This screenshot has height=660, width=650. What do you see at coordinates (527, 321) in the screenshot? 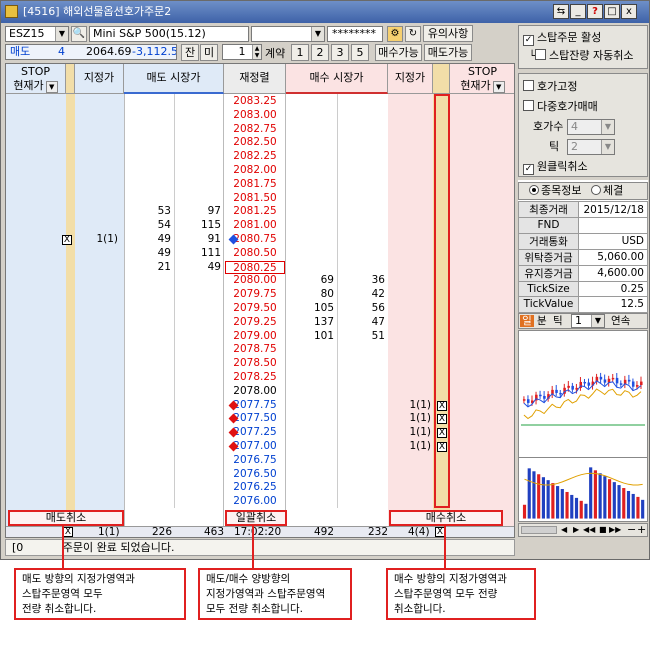
I see `period-day-tab: 일` at bounding box center [527, 321].